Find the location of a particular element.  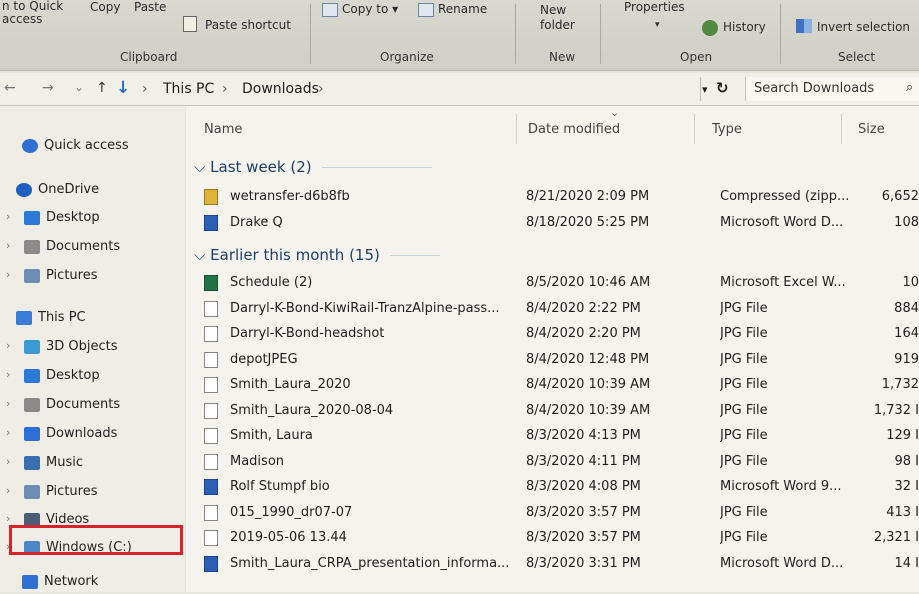

column-header-size: Size is located at coordinates (871, 129).